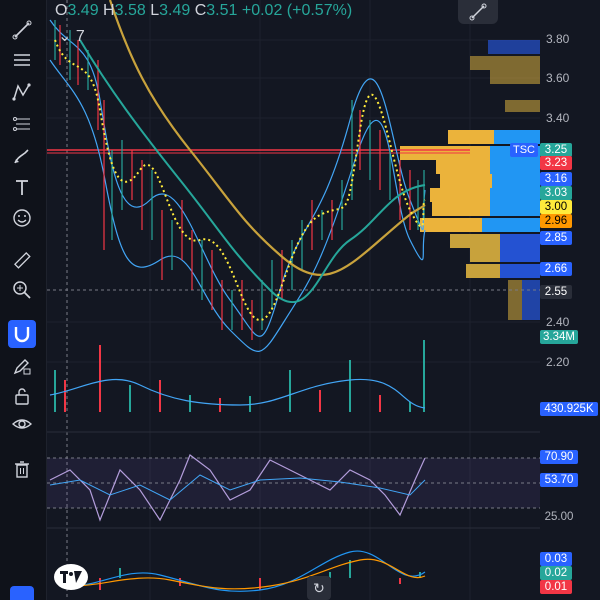 This screenshot has width=600, height=600. What do you see at coordinates (558, 362) in the screenshot?
I see `axis-tick: 2.20` at bounding box center [558, 362].